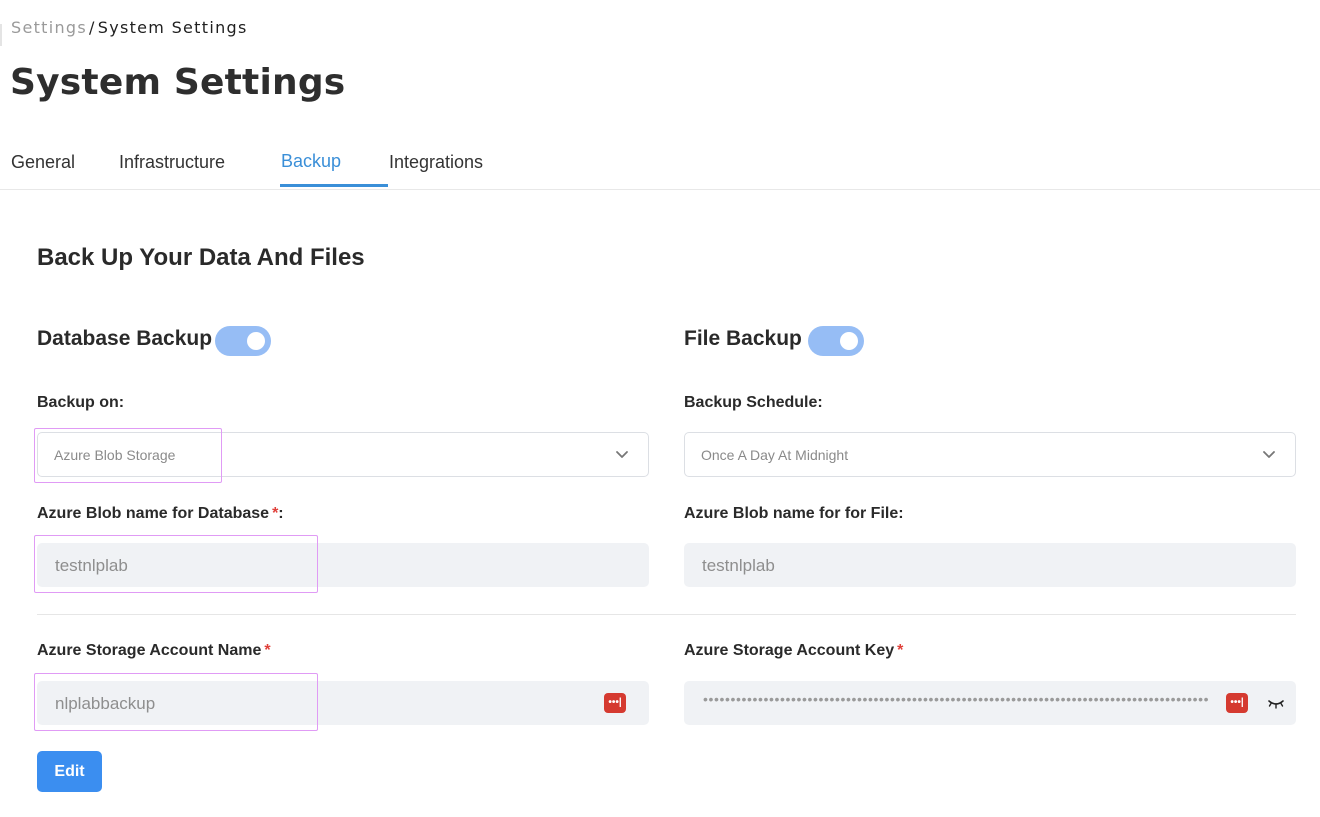 Image resolution: width=1320 pixels, height=817 pixels. What do you see at coordinates (311, 161) in the screenshot?
I see `tab-backup: Backup` at bounding box center [311, 161].